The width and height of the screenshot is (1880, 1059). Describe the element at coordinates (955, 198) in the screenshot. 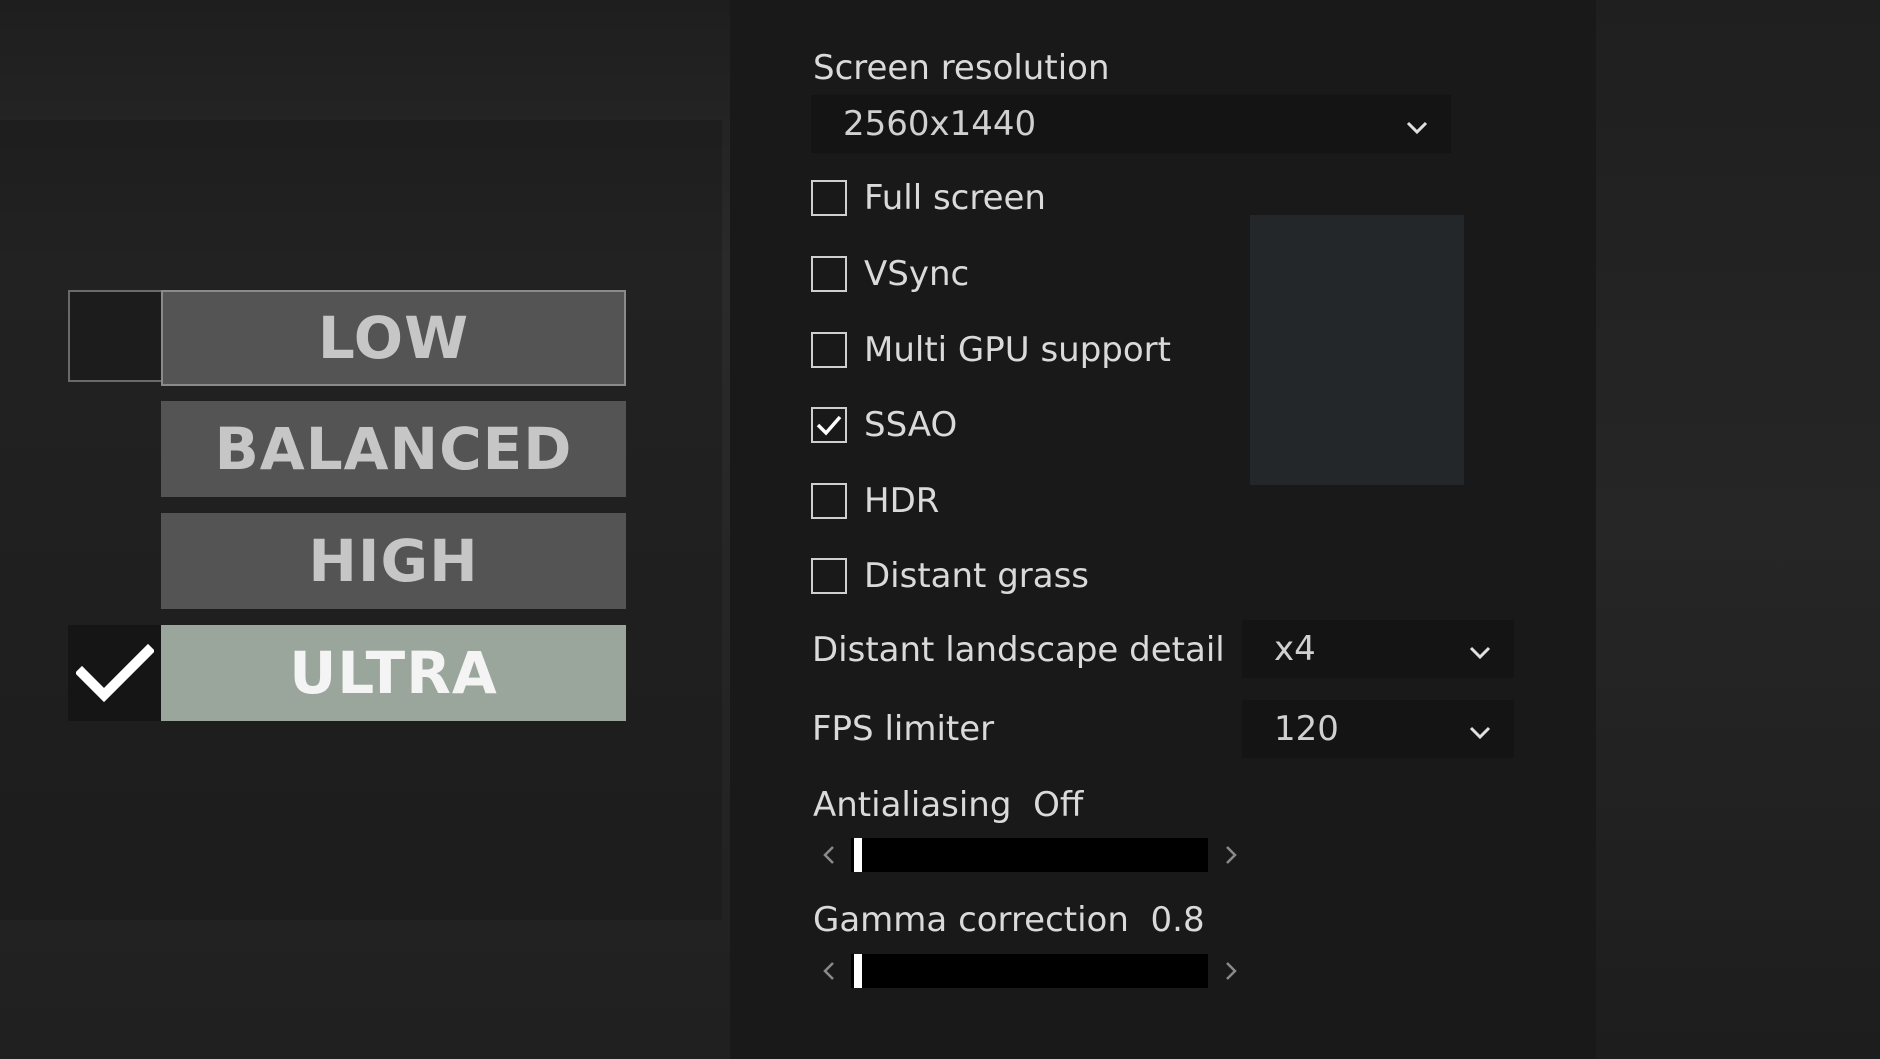

I see `checkbox-label: Full screen` at that location.